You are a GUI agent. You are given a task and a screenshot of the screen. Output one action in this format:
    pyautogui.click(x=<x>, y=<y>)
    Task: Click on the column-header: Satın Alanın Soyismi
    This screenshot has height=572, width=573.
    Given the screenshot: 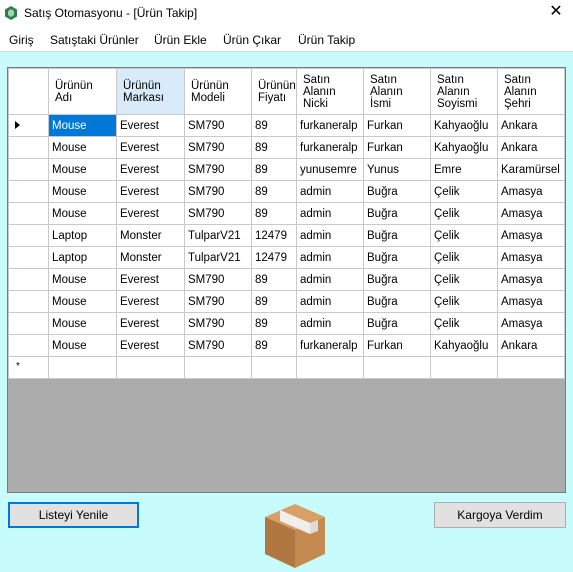 What is the action you would take?
    pyautogui.click(x=464, y=91)
    